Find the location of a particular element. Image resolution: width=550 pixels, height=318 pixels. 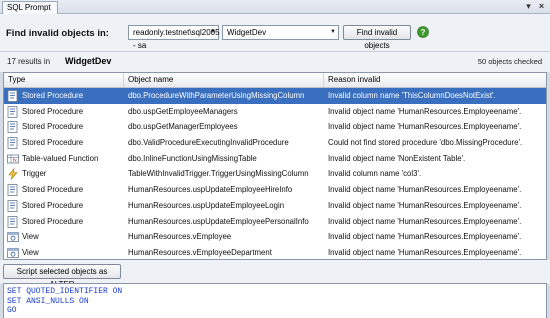

sql-line: SET QUOTED_IDENTIFIER ON is located at coordinates (65, 291).